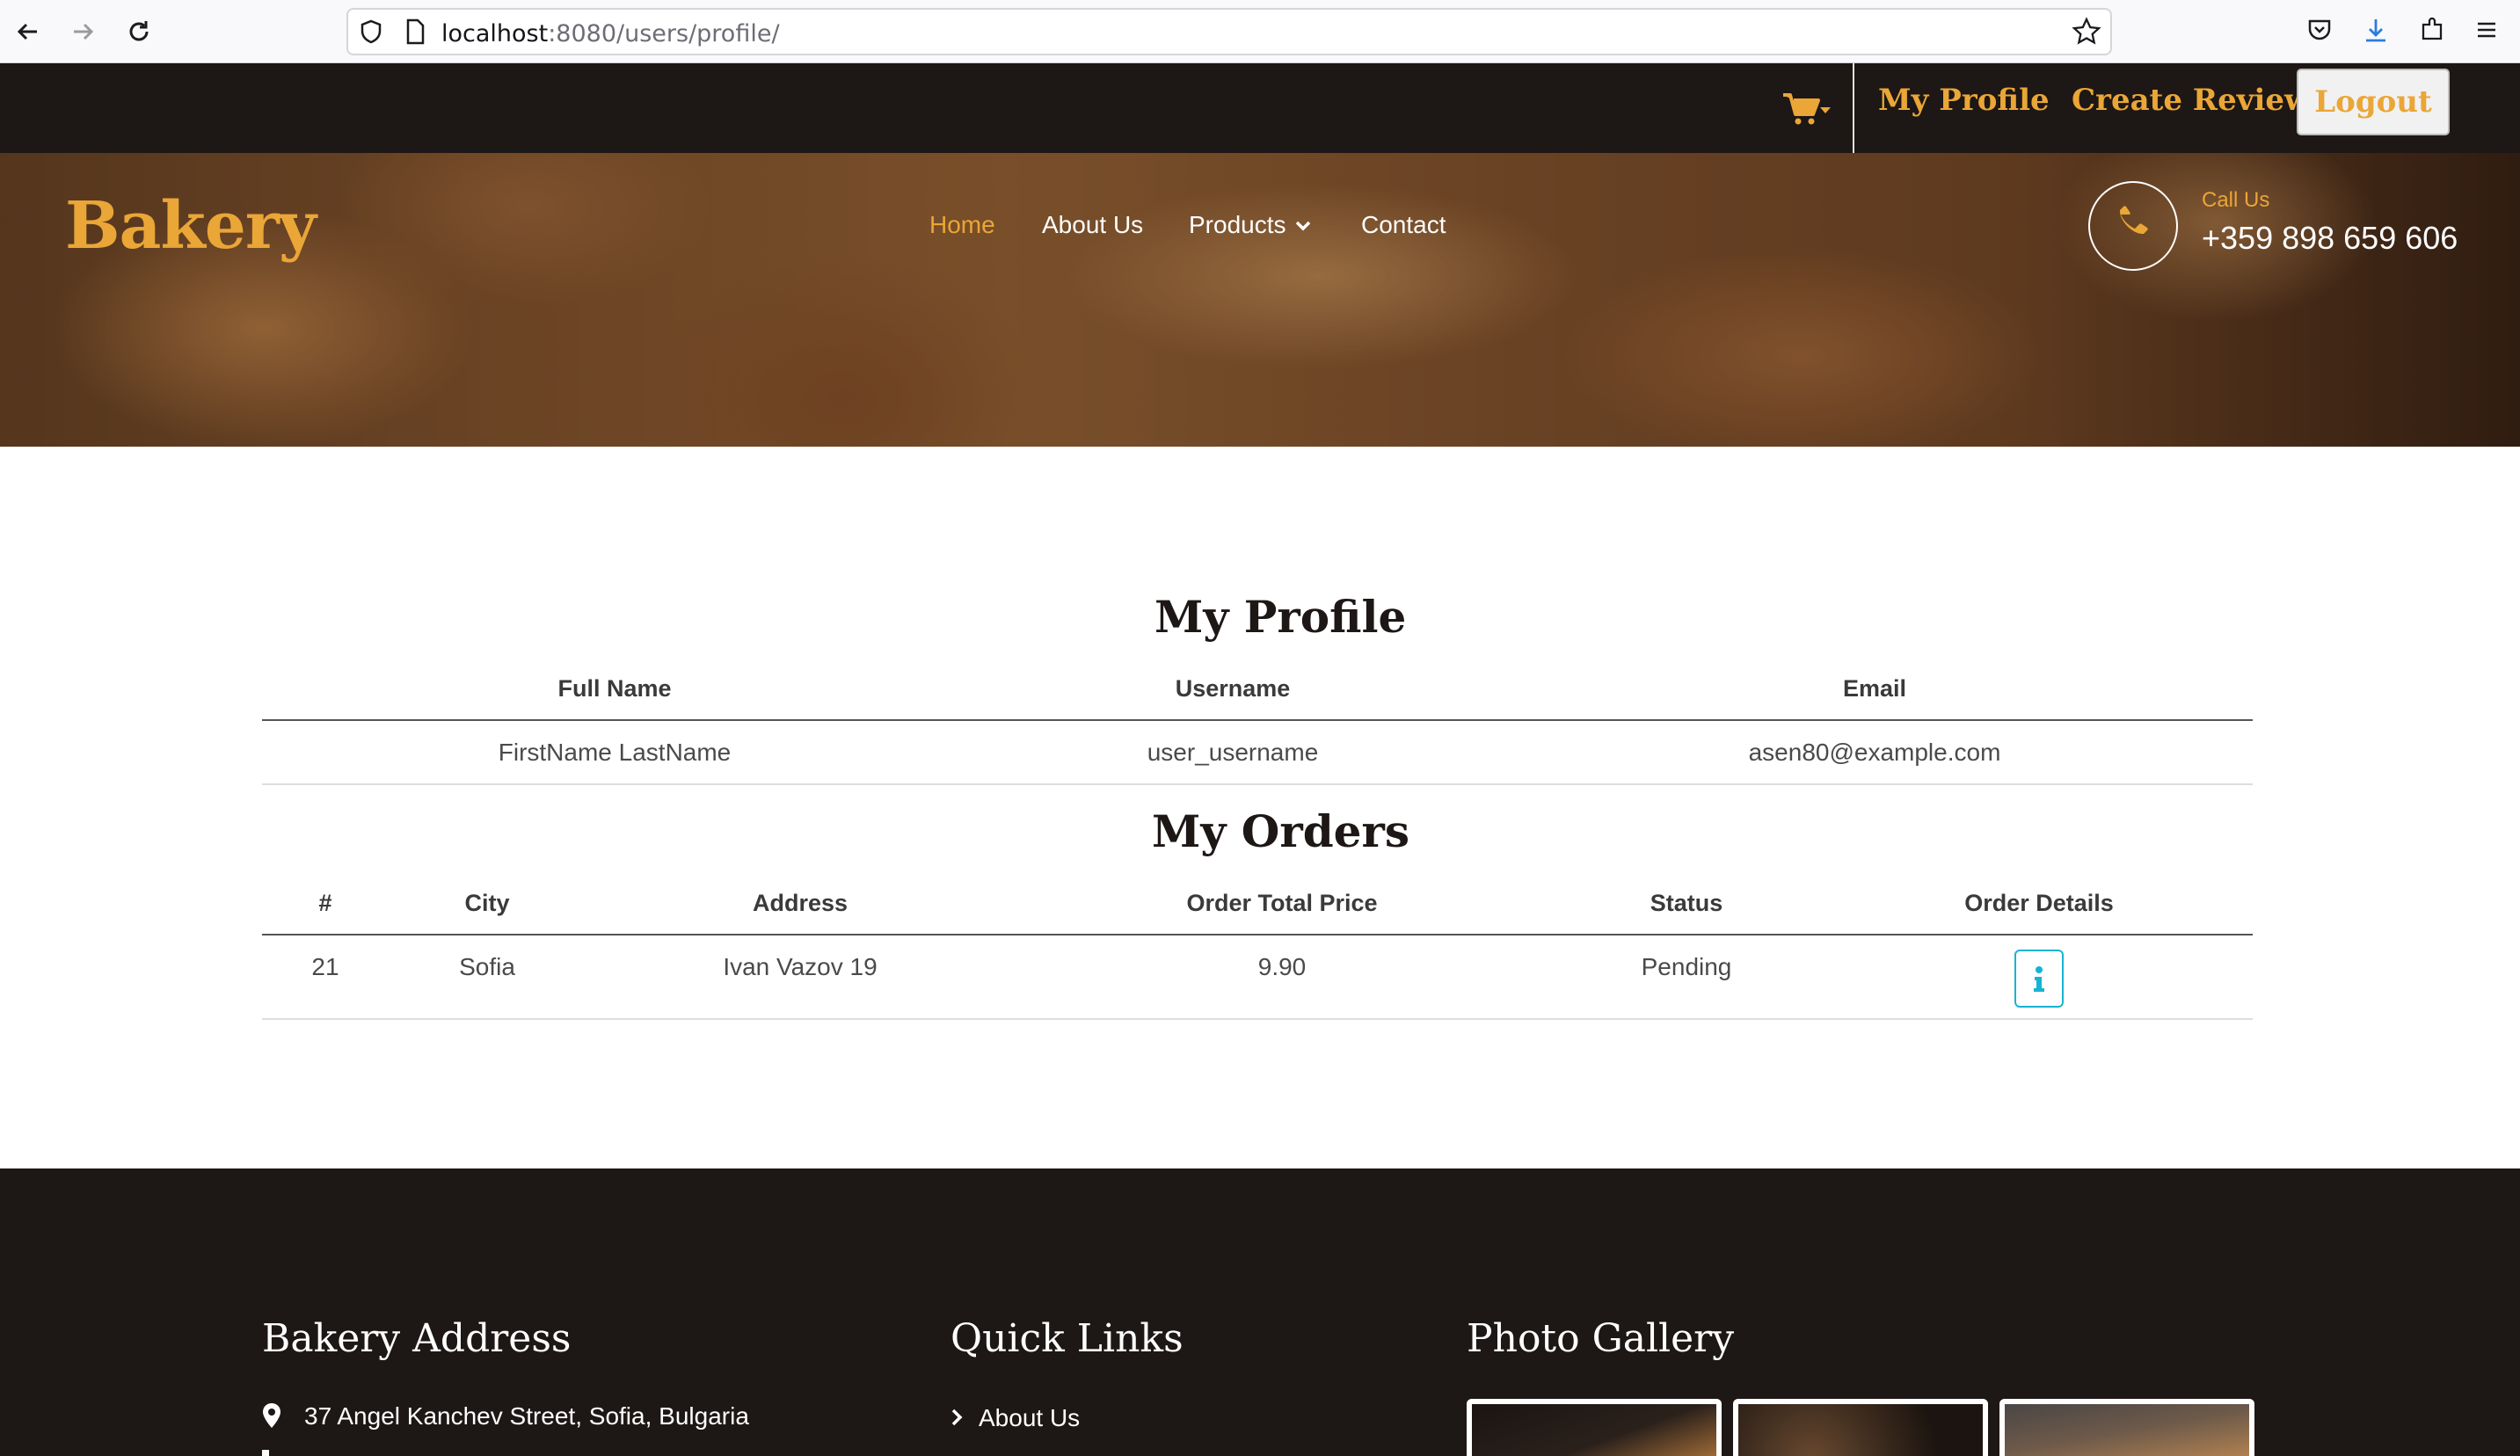 This screenshot has height=1456, width=2520. What do you see at coordinates (371, 34) in the screenshot?
I see `shield-icon` at bounding box center [371, 34].